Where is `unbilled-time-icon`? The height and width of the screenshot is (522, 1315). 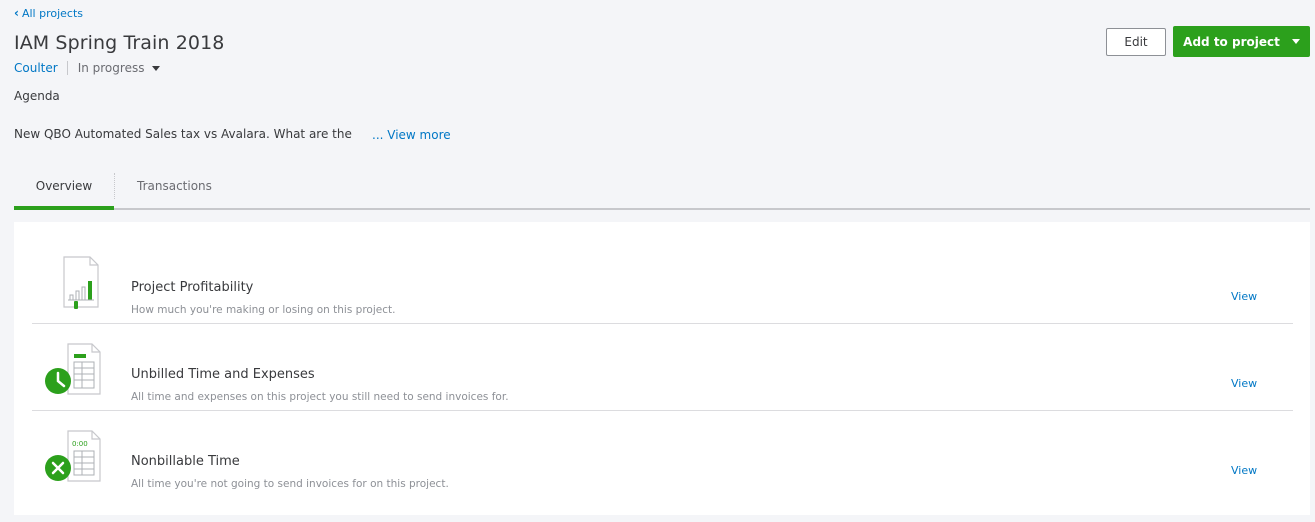 unbilled-time-icon is located at coordinates (73, 369).